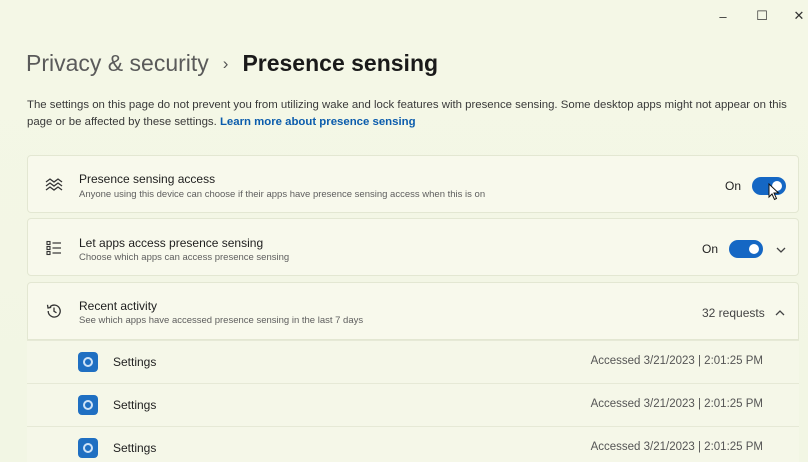 Image resolution: width=808 pixels, height=462 pixels. I want to click on app-list-icon, so click(54, 248).